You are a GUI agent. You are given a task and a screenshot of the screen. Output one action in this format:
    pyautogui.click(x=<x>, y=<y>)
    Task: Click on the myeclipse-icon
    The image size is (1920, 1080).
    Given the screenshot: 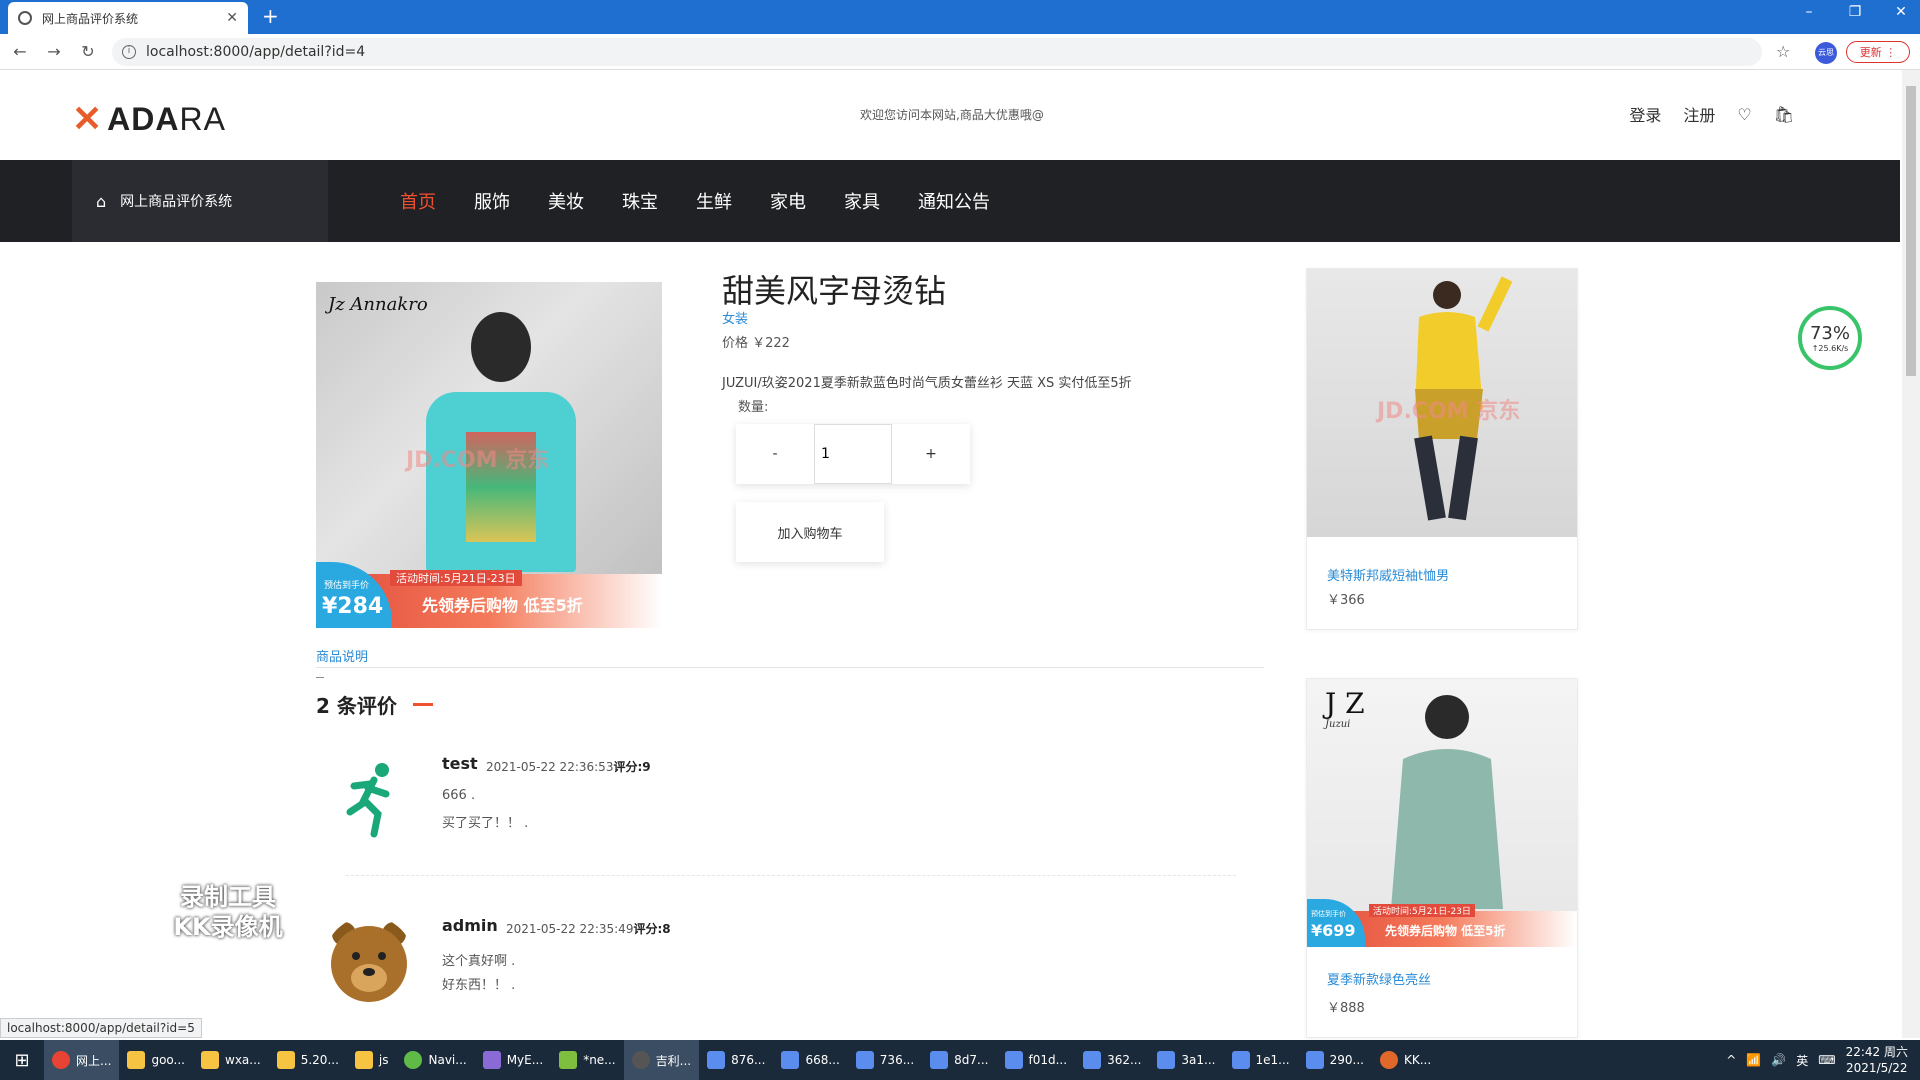 What is the action you would take?
    pyautogui.click(x=491, y=1060)
    